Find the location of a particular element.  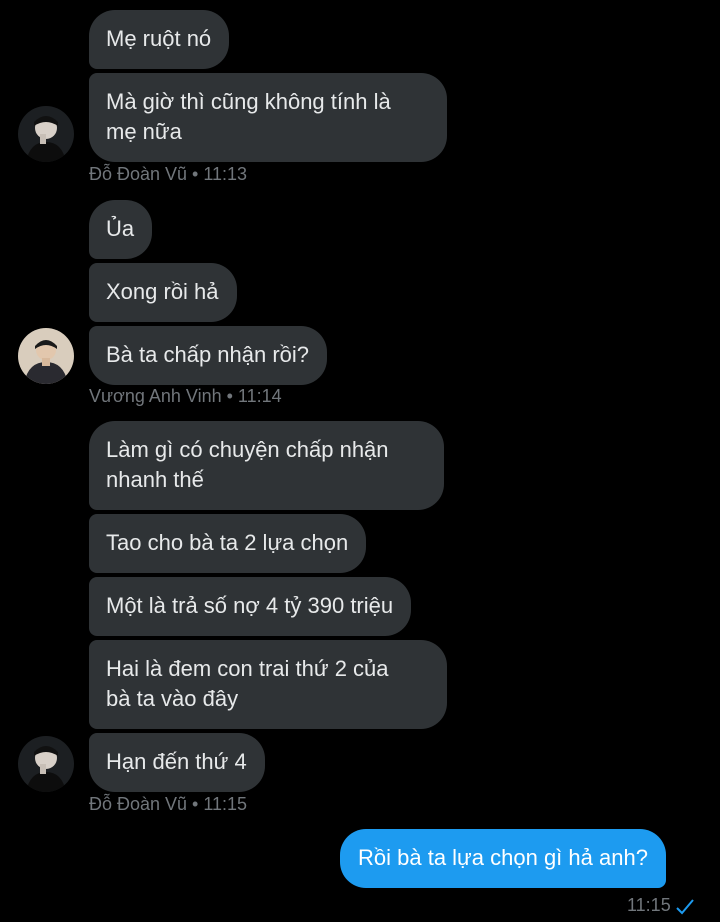

sent-time: 11:15 is located at coordinates (649, 905).